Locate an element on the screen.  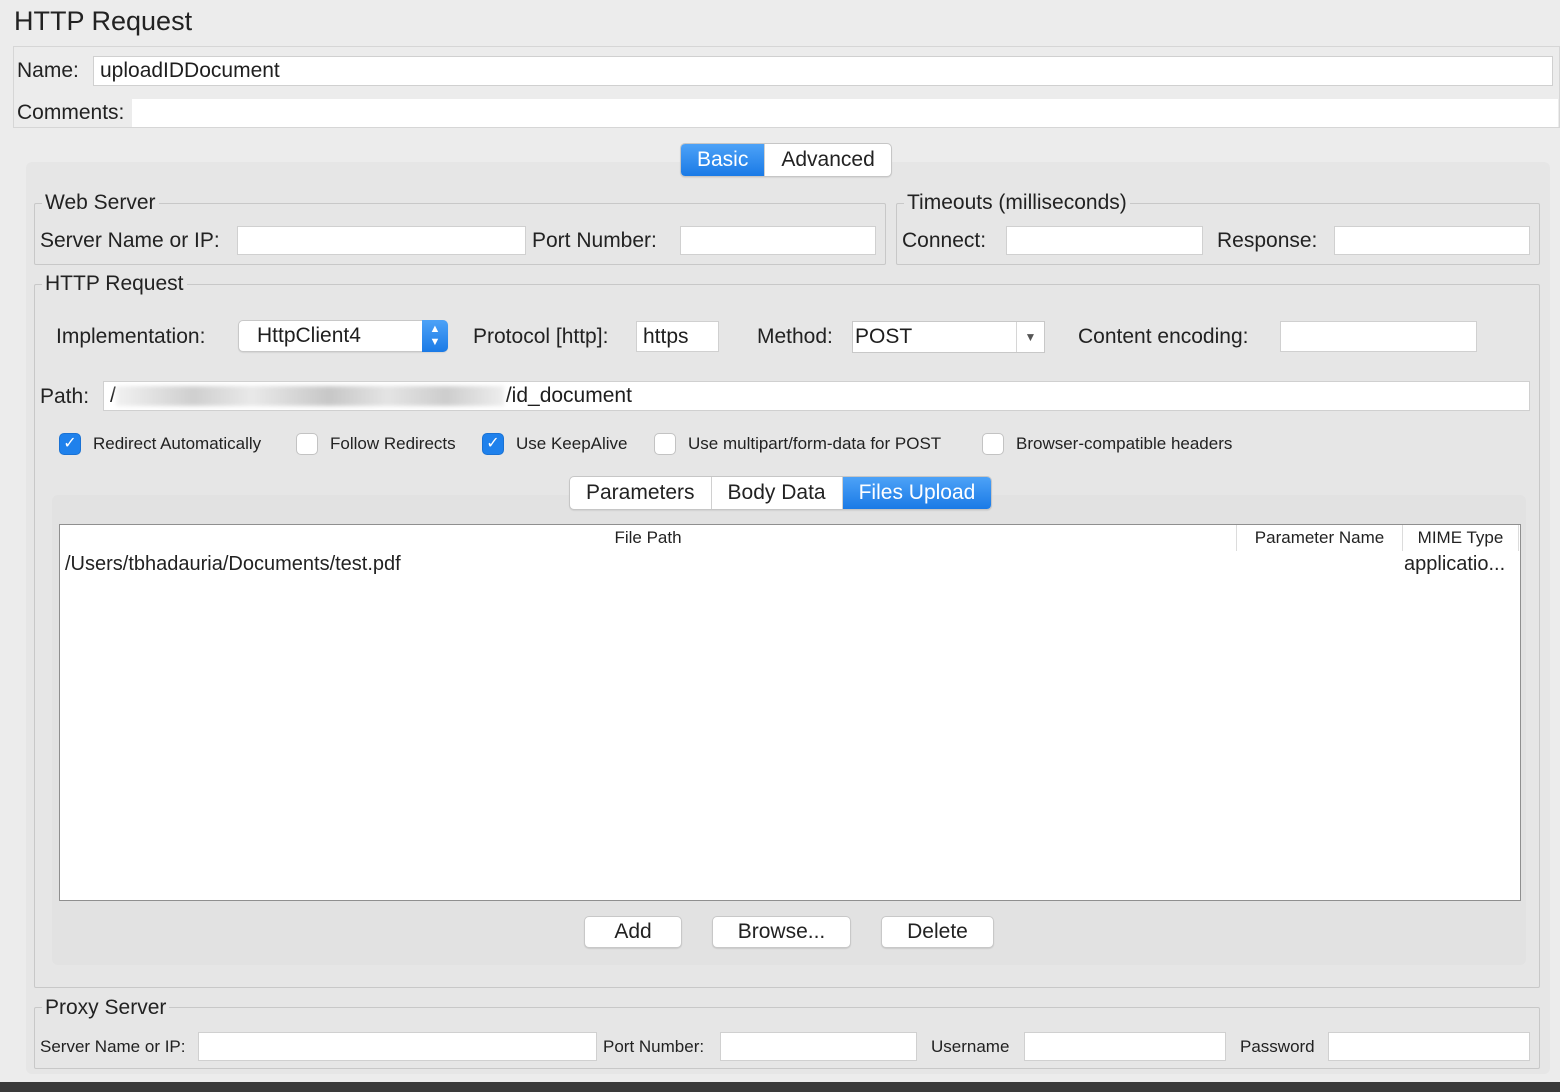
implementation-combo: HttpClient4 ▲ ▼ is located at coordinates (343, 336).